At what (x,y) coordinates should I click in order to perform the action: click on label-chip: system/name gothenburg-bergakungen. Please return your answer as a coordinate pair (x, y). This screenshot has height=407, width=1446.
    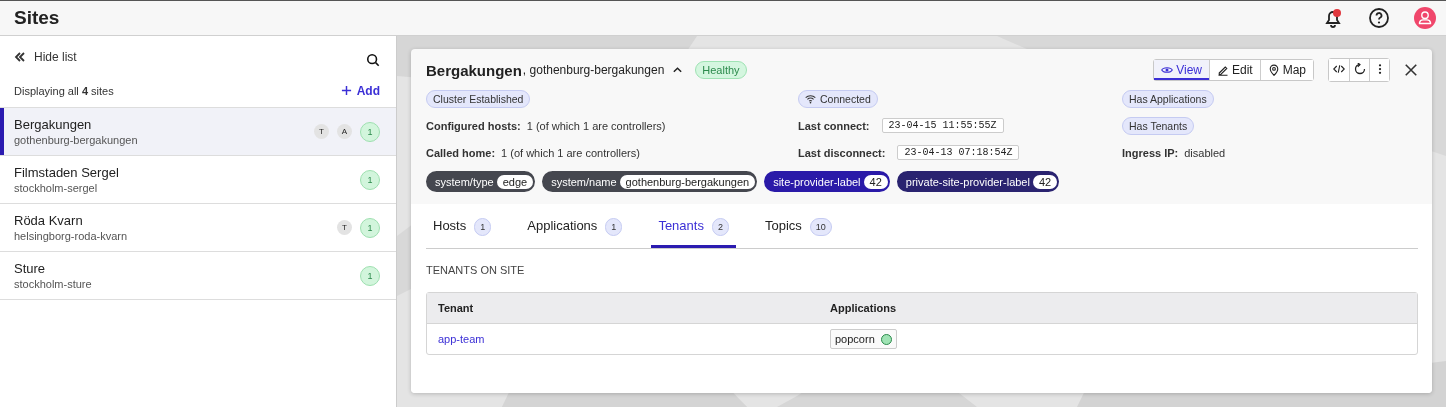
    Looking at the image, I should click on (650, 181).